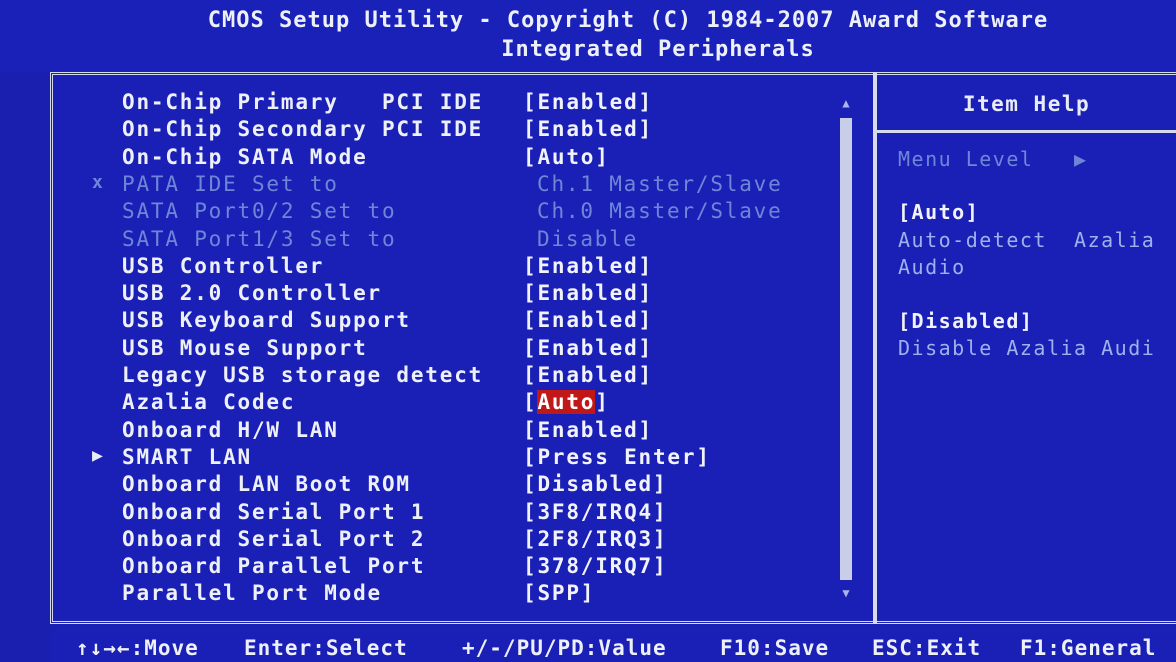 The height and width of the screenshot is (662, 1176). I want to click on setting-row: USB 2.0 Controller [Enabled], so click(425, 294).